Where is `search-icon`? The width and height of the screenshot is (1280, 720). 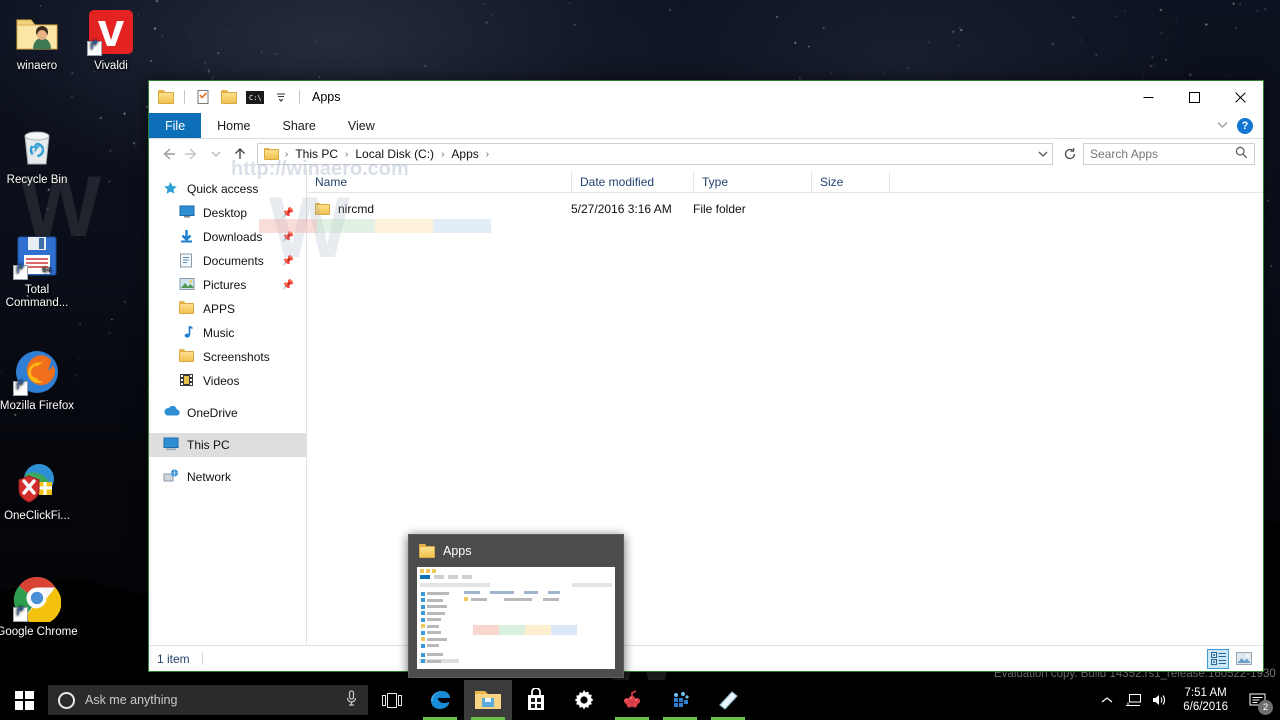 search-icon is located at coordinates (1241, 154).